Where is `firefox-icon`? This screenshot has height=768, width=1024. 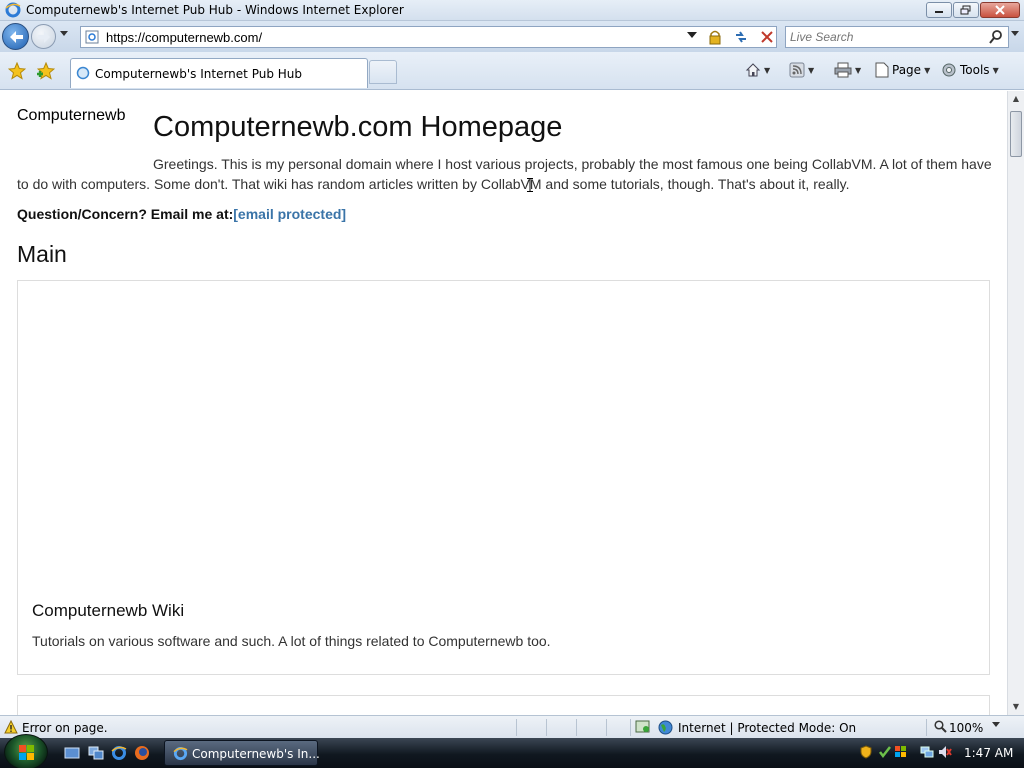 firefox-icon is located at coordinates (142, 753).